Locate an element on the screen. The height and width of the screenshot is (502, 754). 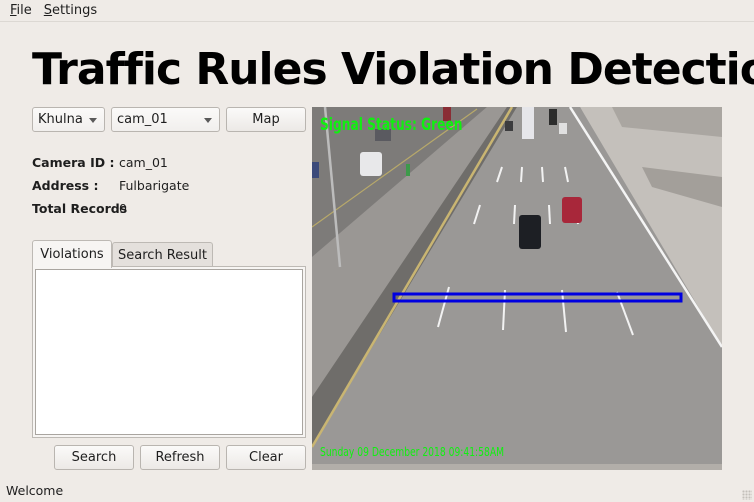
menu-file: File is located at coordinates (21, 10).